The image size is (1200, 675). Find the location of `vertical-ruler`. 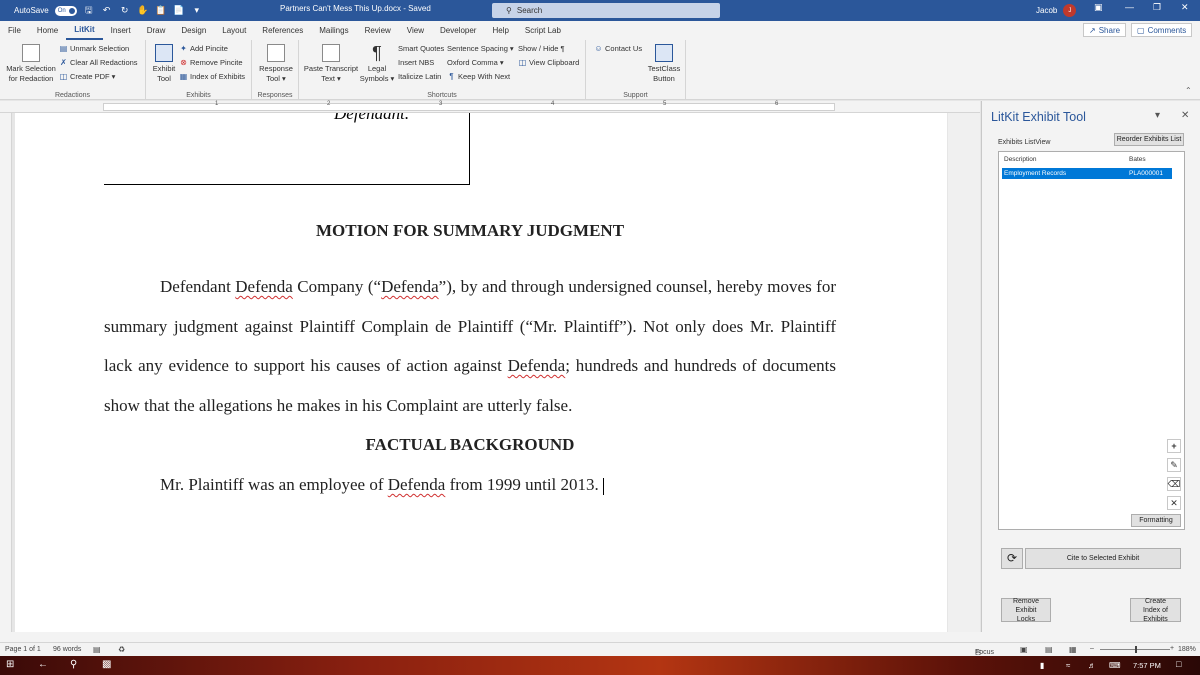

vertical-ruler is located at coordinates (6, 372).